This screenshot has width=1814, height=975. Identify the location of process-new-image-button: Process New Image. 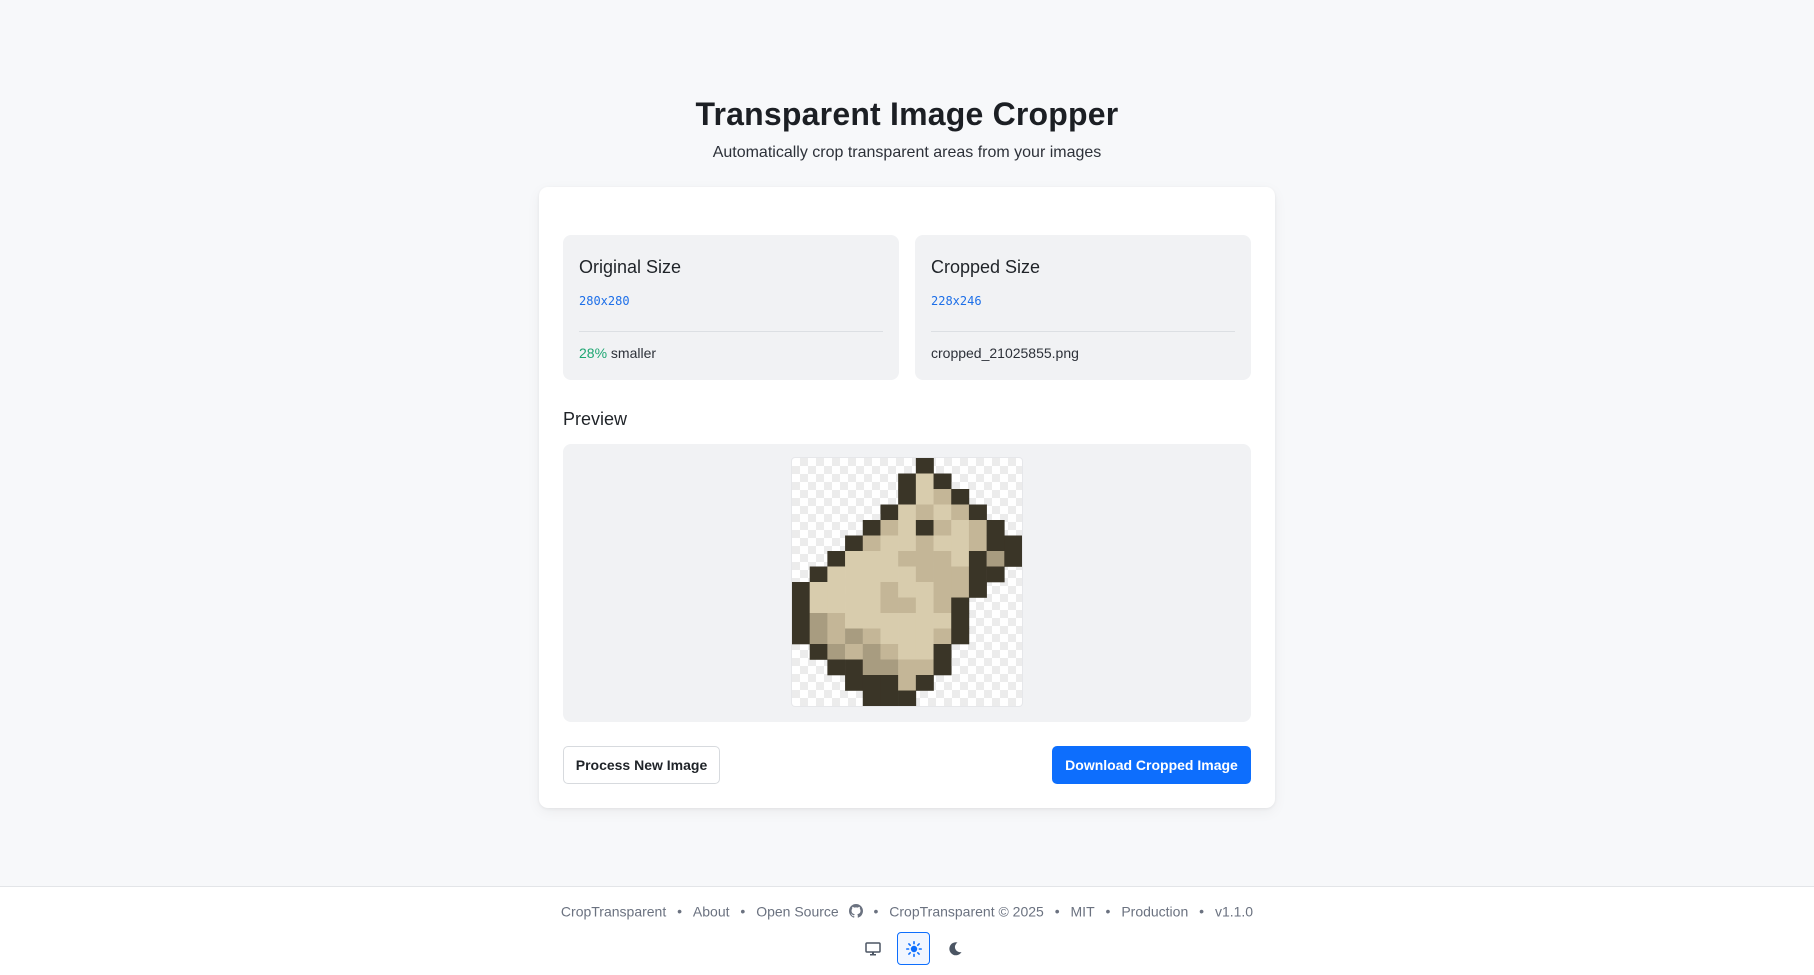
(641, 765).